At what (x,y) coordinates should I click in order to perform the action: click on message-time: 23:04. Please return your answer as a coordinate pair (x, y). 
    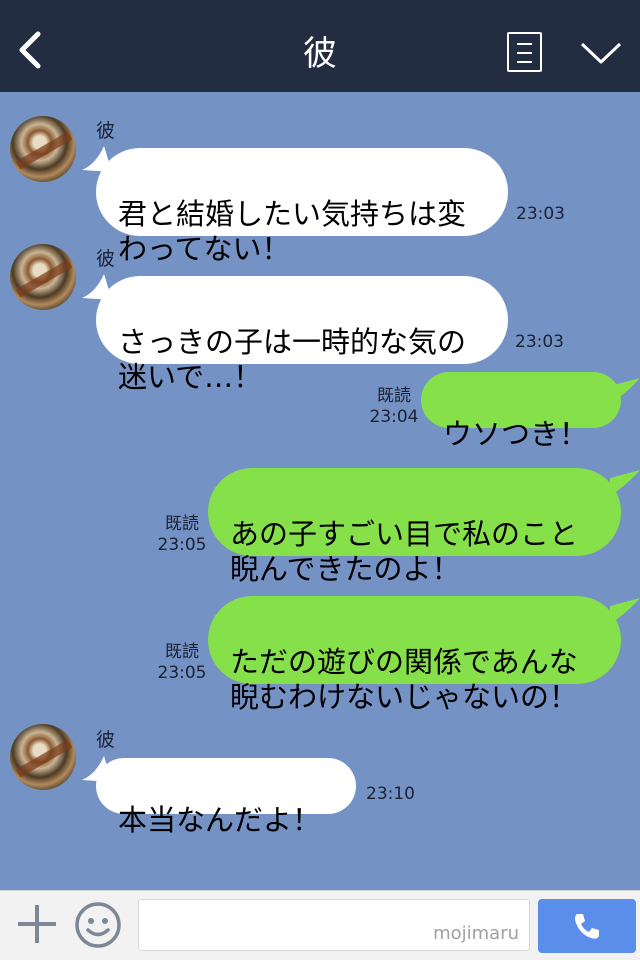
    Looking at the image, I should click on (394, 417).